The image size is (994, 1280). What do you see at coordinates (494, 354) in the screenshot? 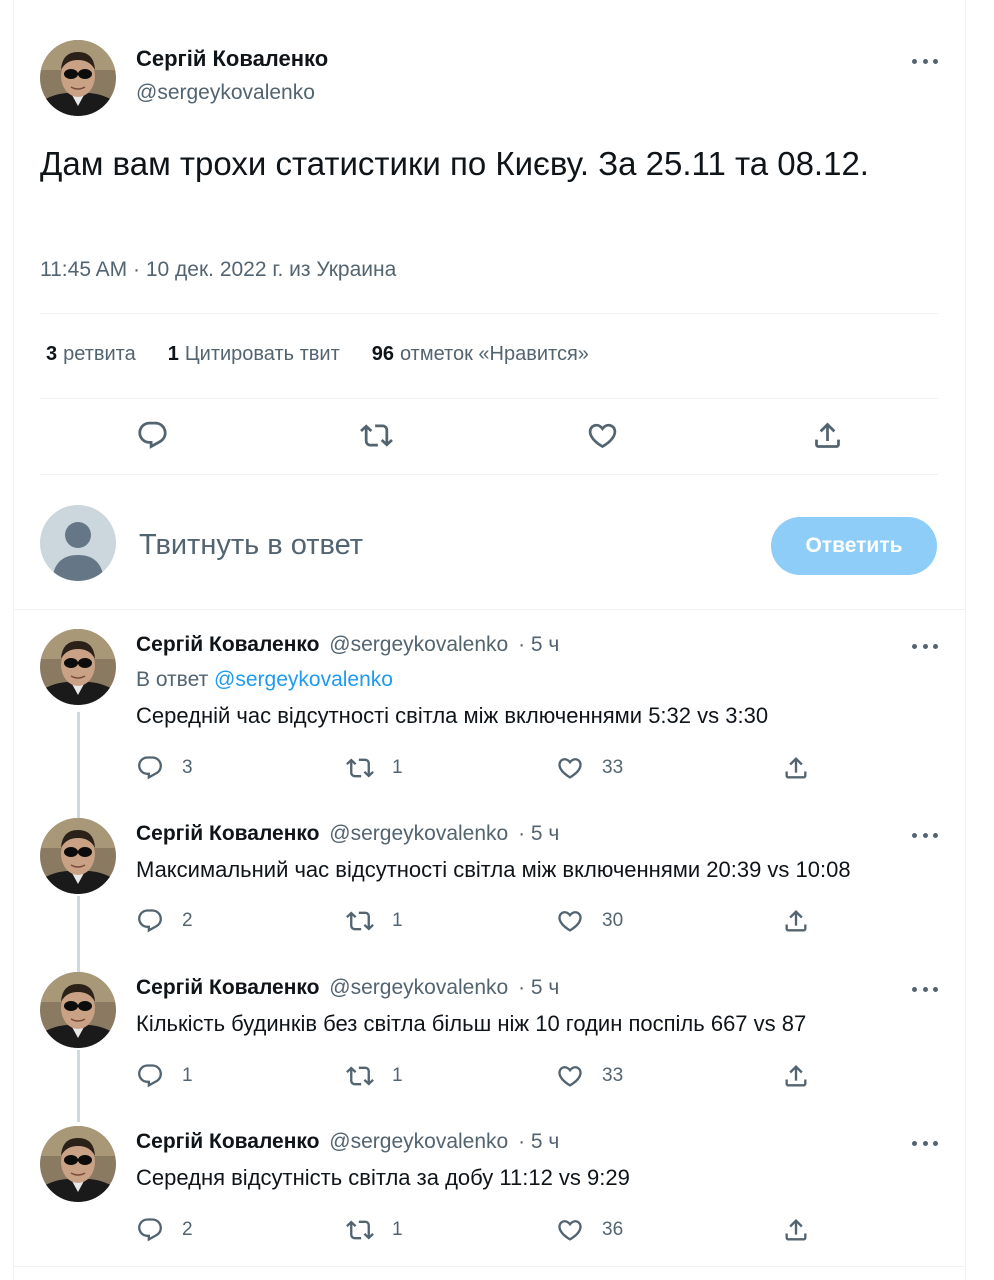
I see `likes-label: отметок «Нравится»` at bounding box center [494, 354].